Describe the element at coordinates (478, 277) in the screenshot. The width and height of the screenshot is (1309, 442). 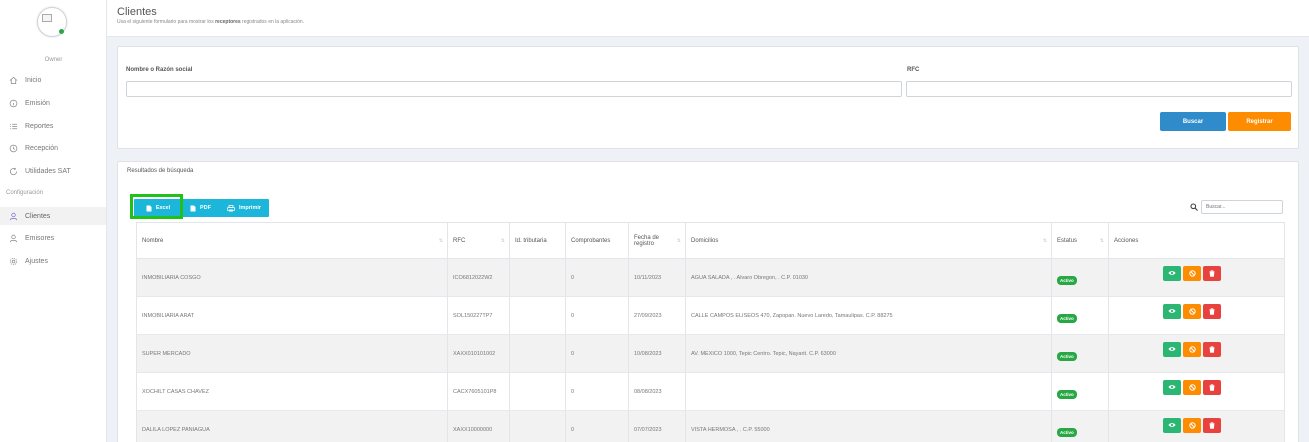
I see `cell-rfc: ICO6812022W2` at that location.